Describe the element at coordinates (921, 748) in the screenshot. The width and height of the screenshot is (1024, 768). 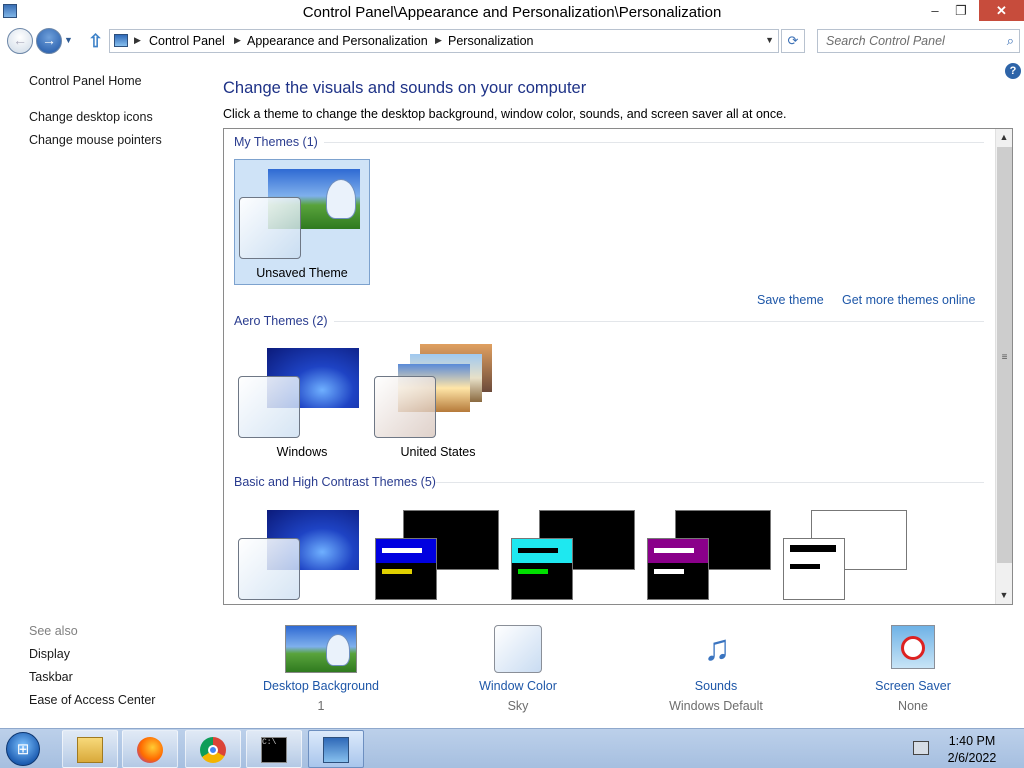
I see `network-icon` at that location.